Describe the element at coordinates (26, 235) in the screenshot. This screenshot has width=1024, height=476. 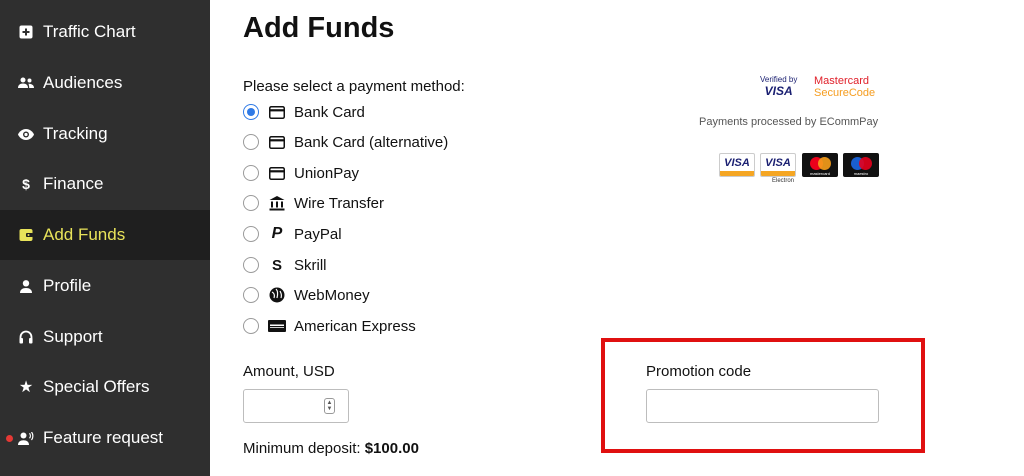
I see `wallet-icon` at that location.